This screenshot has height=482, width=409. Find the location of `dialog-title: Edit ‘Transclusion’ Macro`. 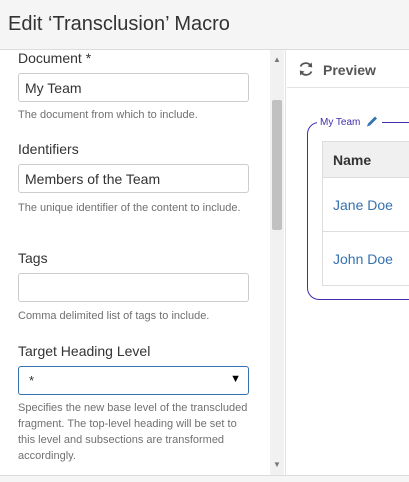

dialog-title: Edit ‘Transclusion’ Macro is located at coordinates (119, 24).